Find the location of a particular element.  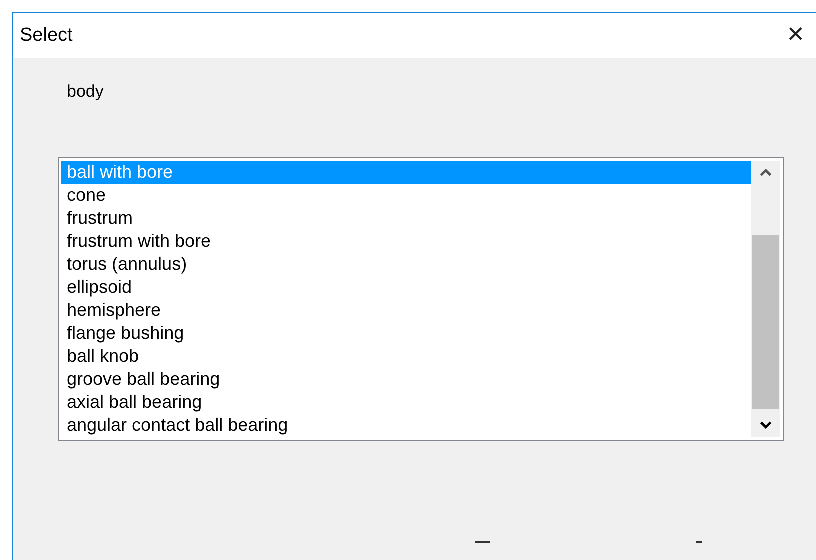

list-item: frustrum with bore is located at coordinates (406, 241).